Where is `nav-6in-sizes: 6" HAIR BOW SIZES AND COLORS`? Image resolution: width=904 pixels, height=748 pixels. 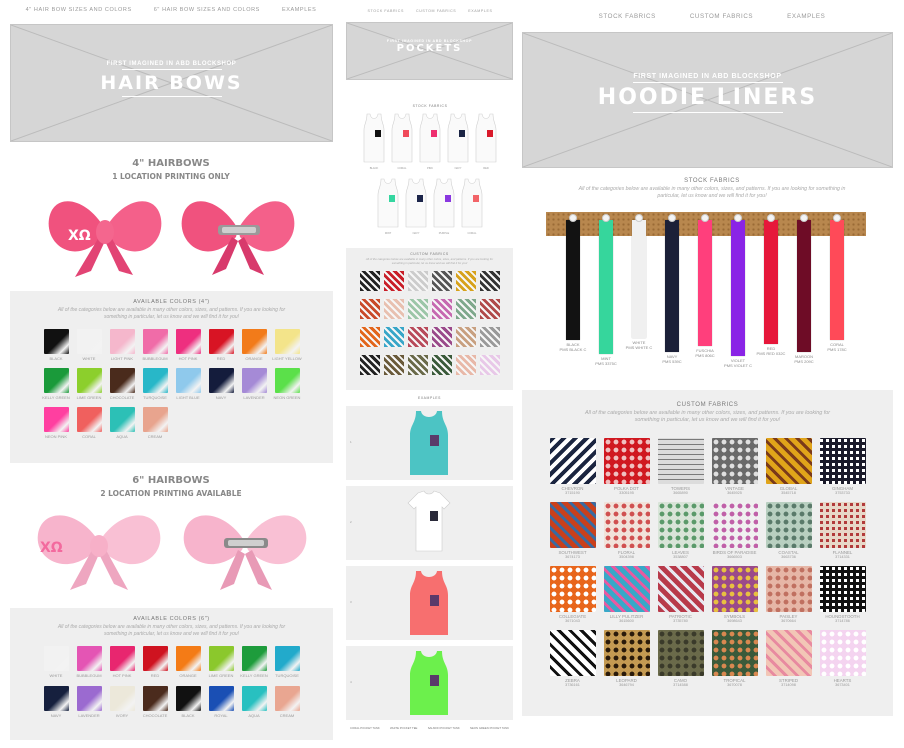 nav-6in-sizes: 6" HAIR BOW SIZES AND COLORS is located at coordinates (207, 10).